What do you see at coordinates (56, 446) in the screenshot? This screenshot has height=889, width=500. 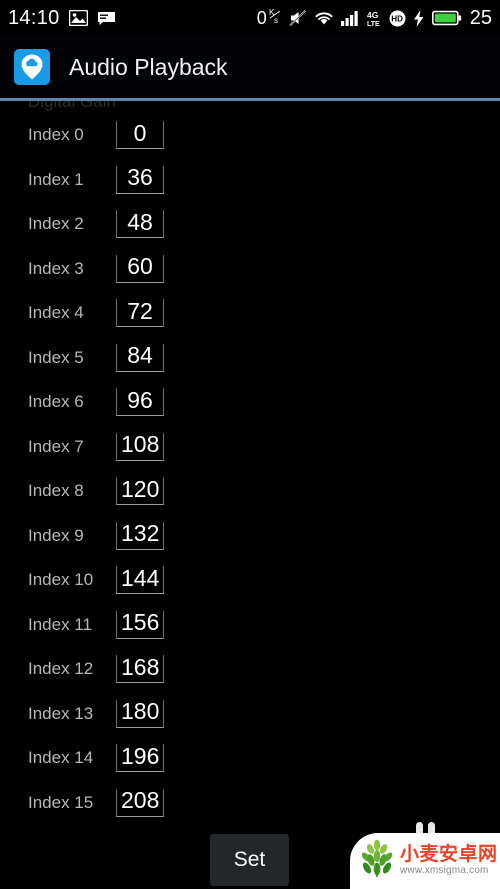 I see `index-row-label: Index 7` at bounding box center [56, 446].